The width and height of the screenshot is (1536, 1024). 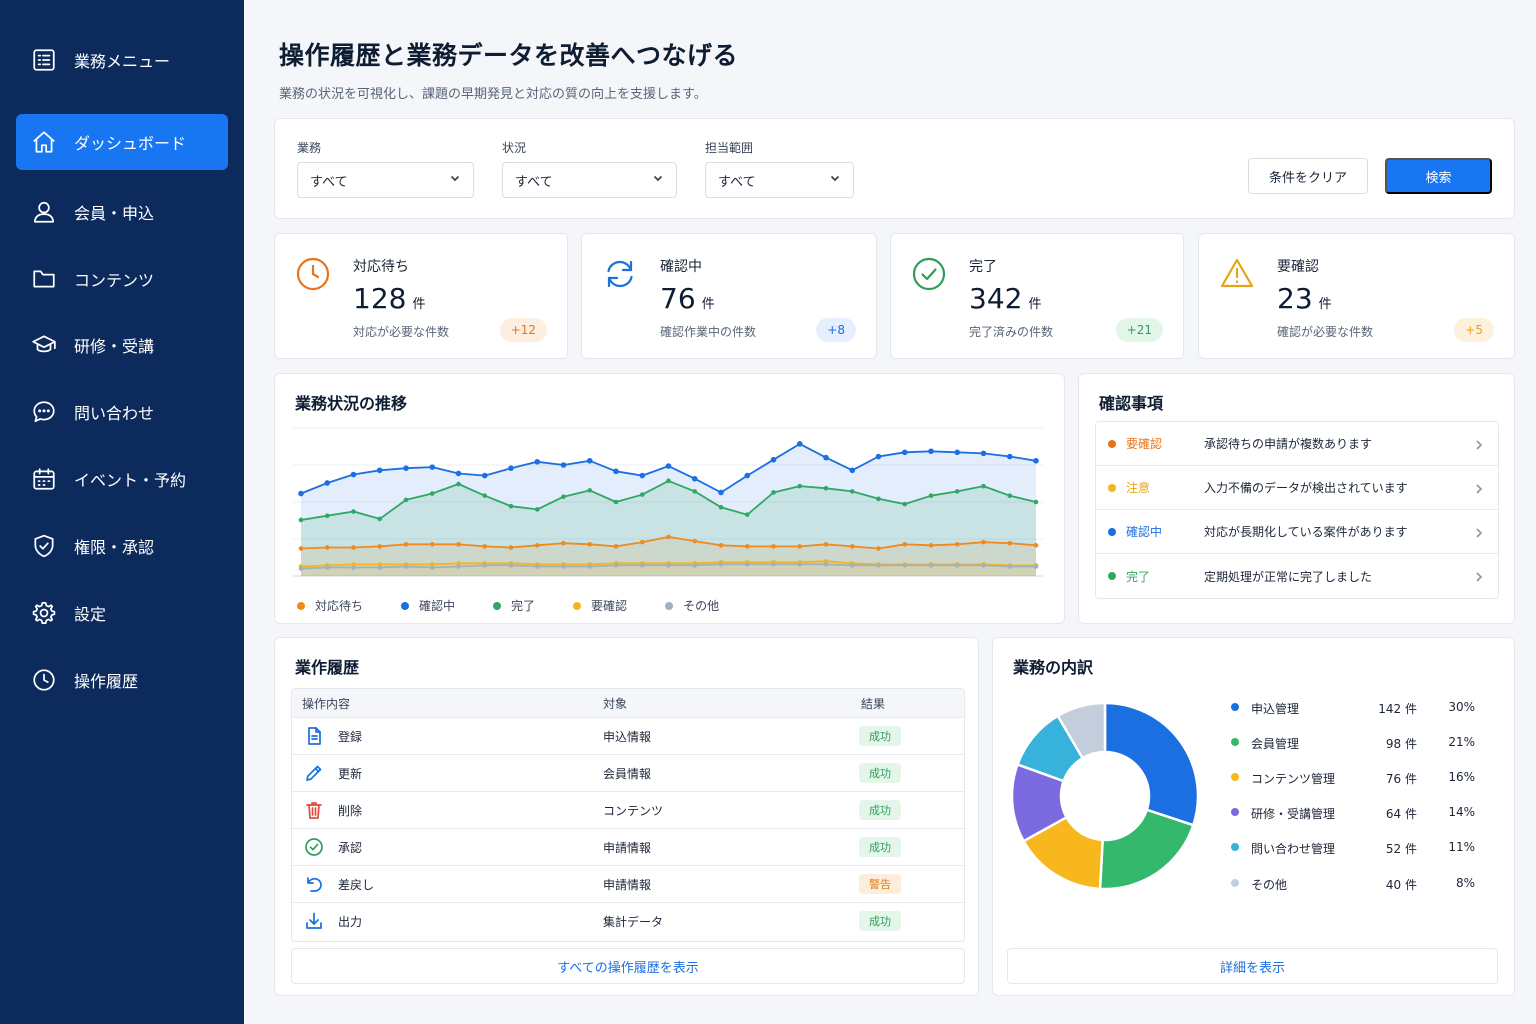 I want to click on notice-item: 完了 定期処理が正常に完了しました, so click(x=1297, y=576).